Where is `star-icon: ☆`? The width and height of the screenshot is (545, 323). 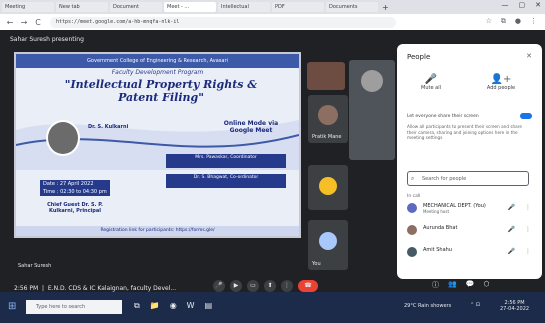 star-icon: ☆ is located at coordinates (489, 21).